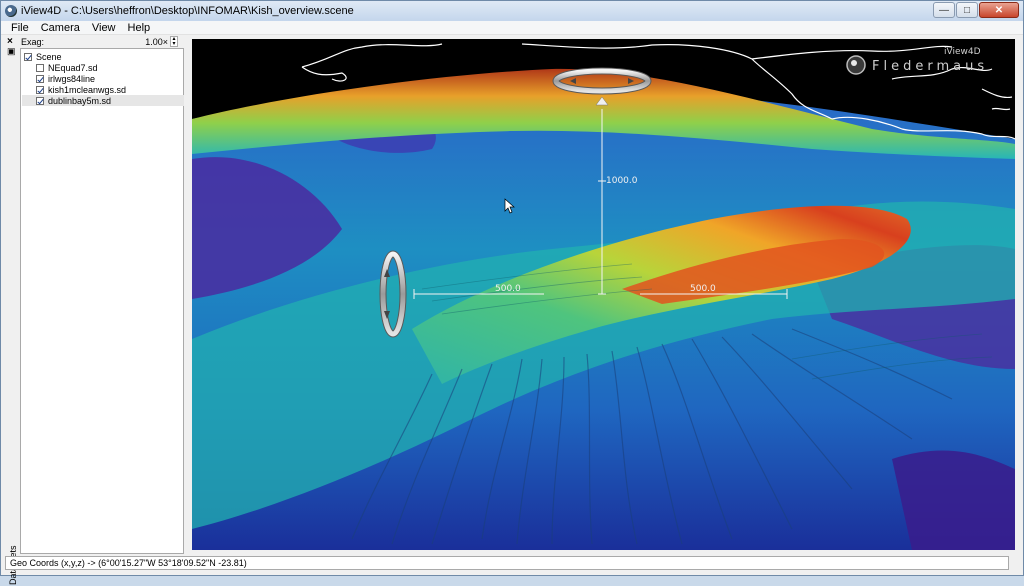 The height and width of the screenshot is (586, 1024). What do you see at coordinates (80, 100) in the screenshot?
I see `tree-item-label: dublinbay5m.sd` at bounding box center [80, 100].